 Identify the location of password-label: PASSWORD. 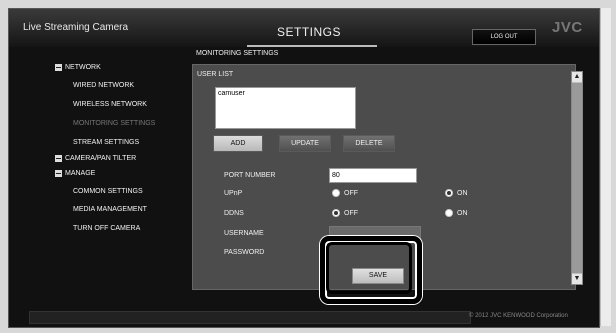
(244, 252).